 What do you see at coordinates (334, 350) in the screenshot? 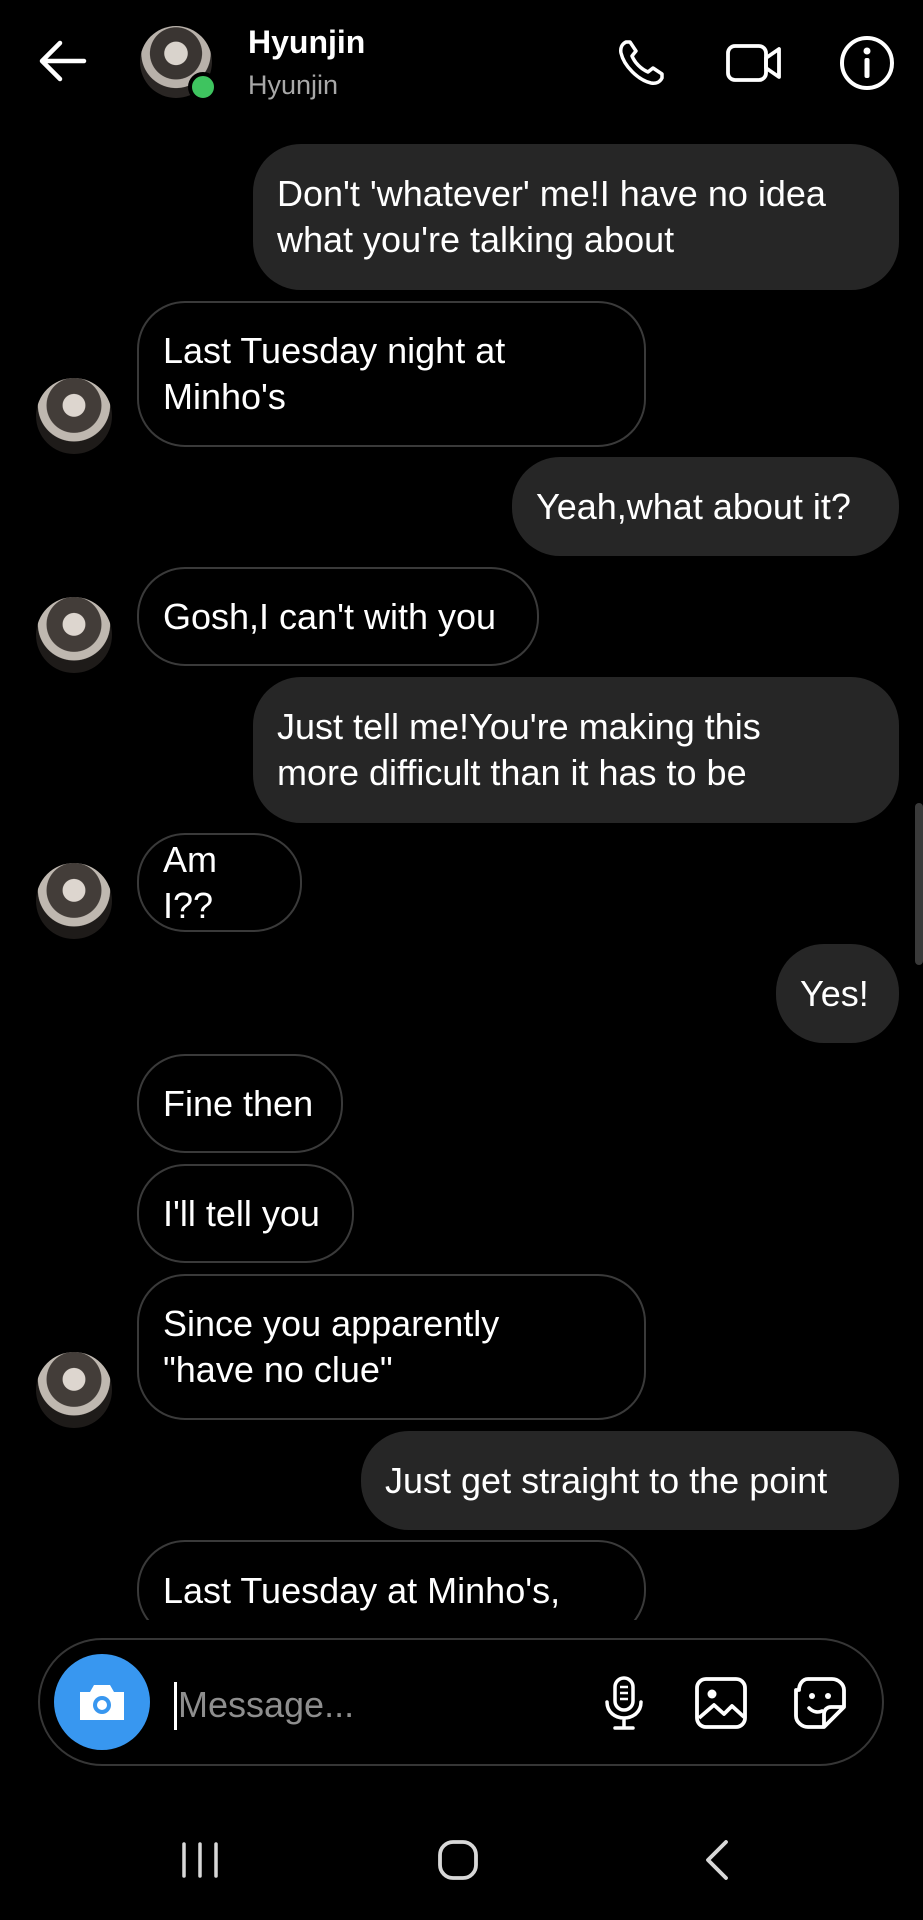
I see `message-text: Last Tuesday night at` at bounding box center [334, 350].